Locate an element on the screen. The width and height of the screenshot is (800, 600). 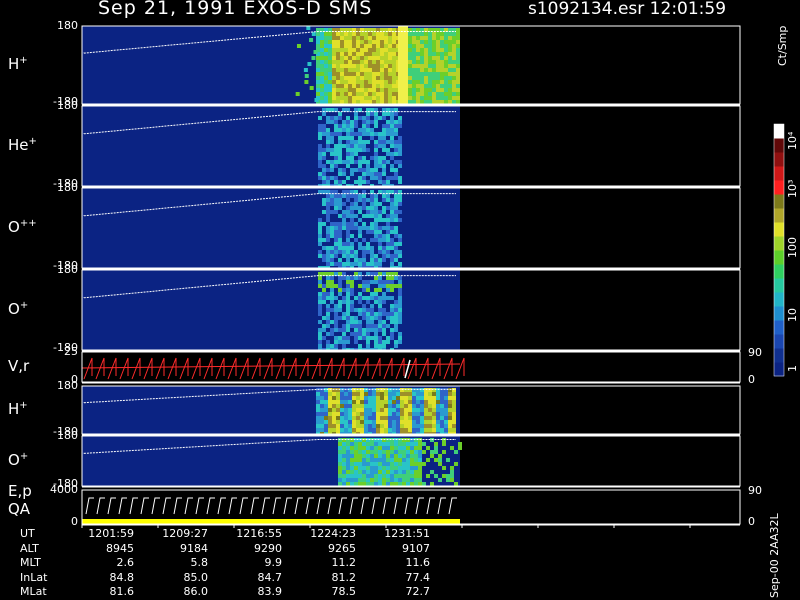
panel-1-background is located at coordinates (271, 146).